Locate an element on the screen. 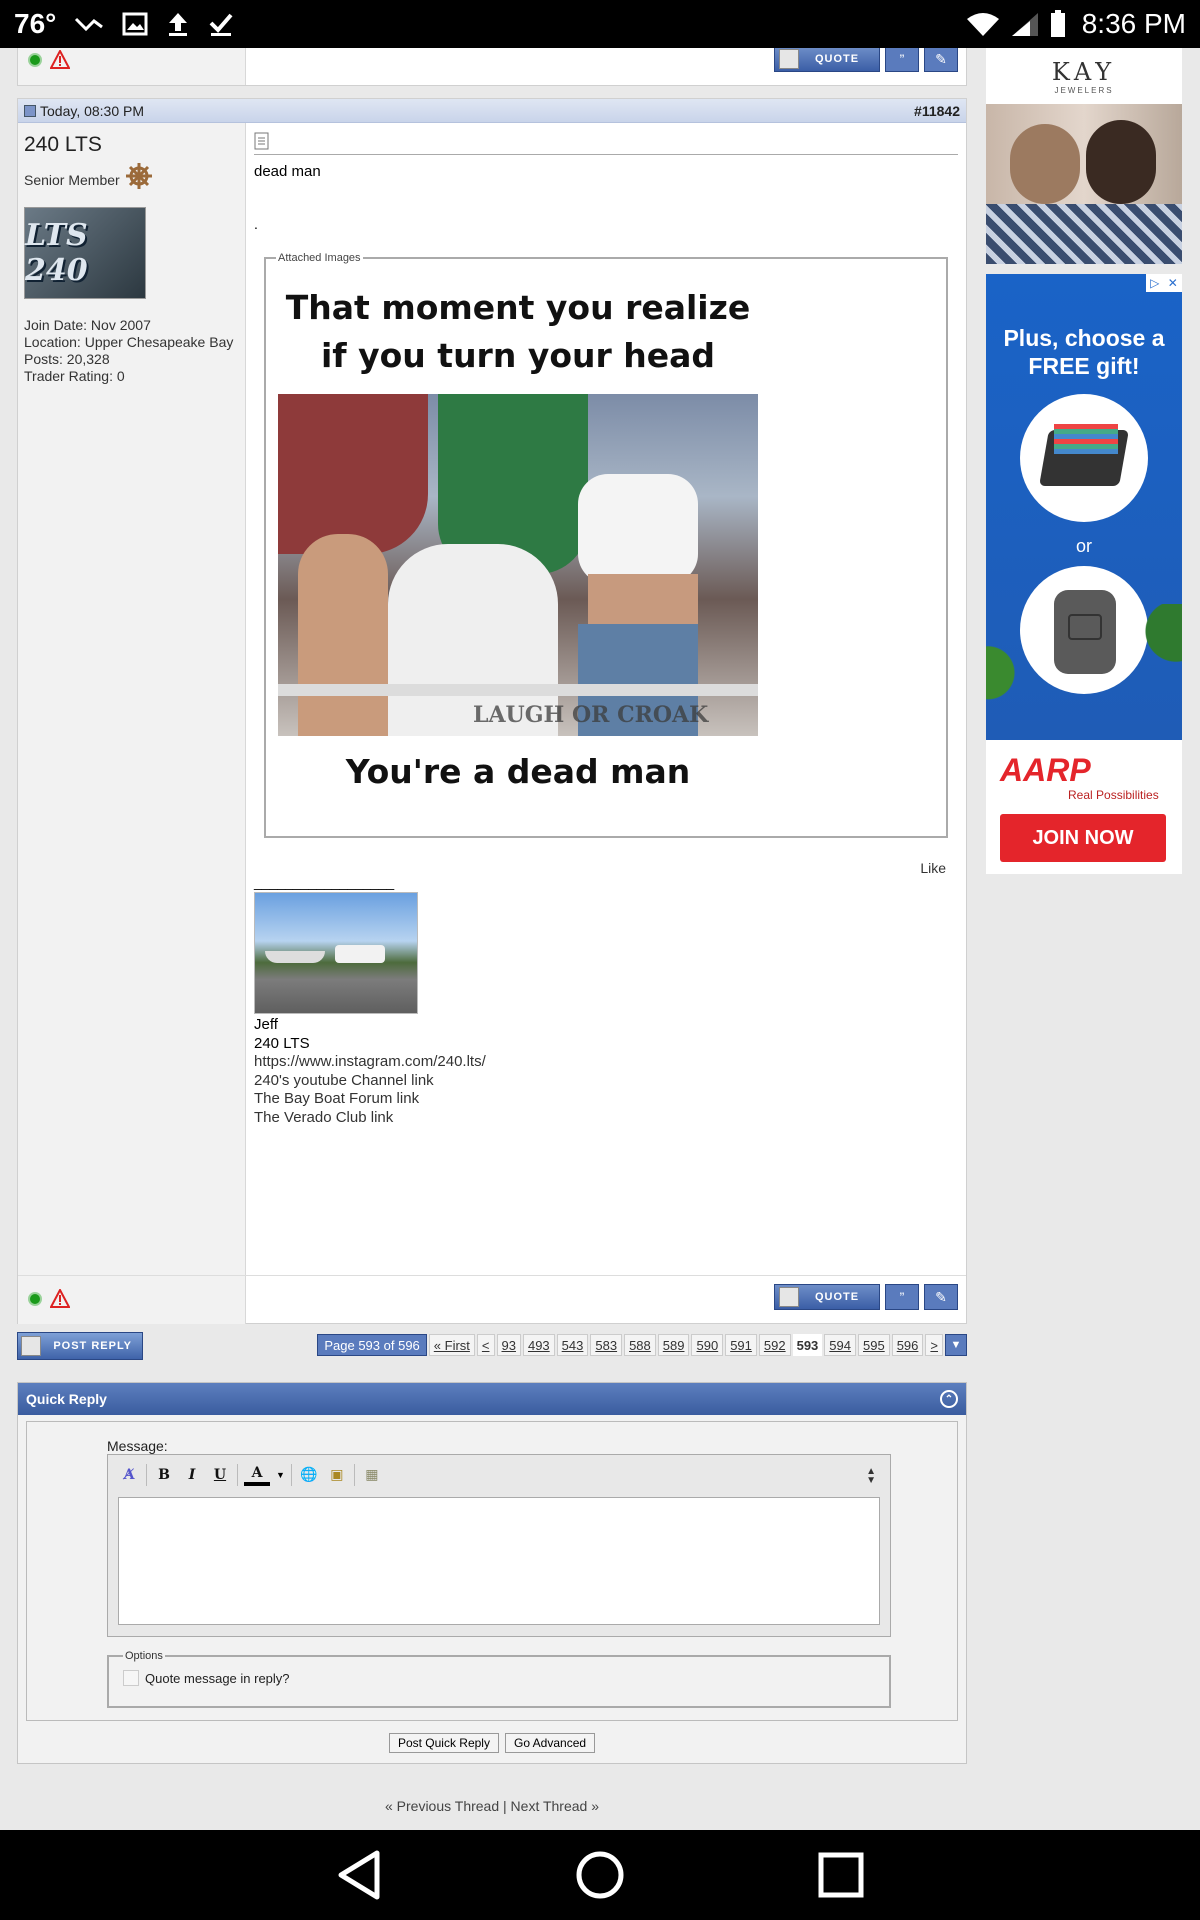  page-link: 594 is located at coordinates (840, 1345).